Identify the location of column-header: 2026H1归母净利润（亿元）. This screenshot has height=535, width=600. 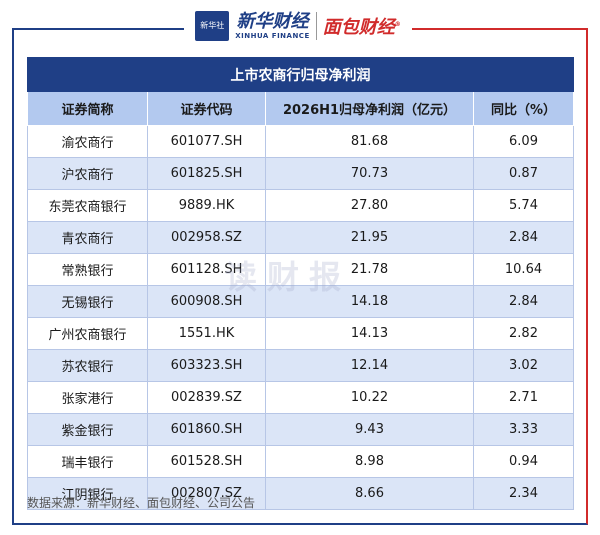
(369, 108).